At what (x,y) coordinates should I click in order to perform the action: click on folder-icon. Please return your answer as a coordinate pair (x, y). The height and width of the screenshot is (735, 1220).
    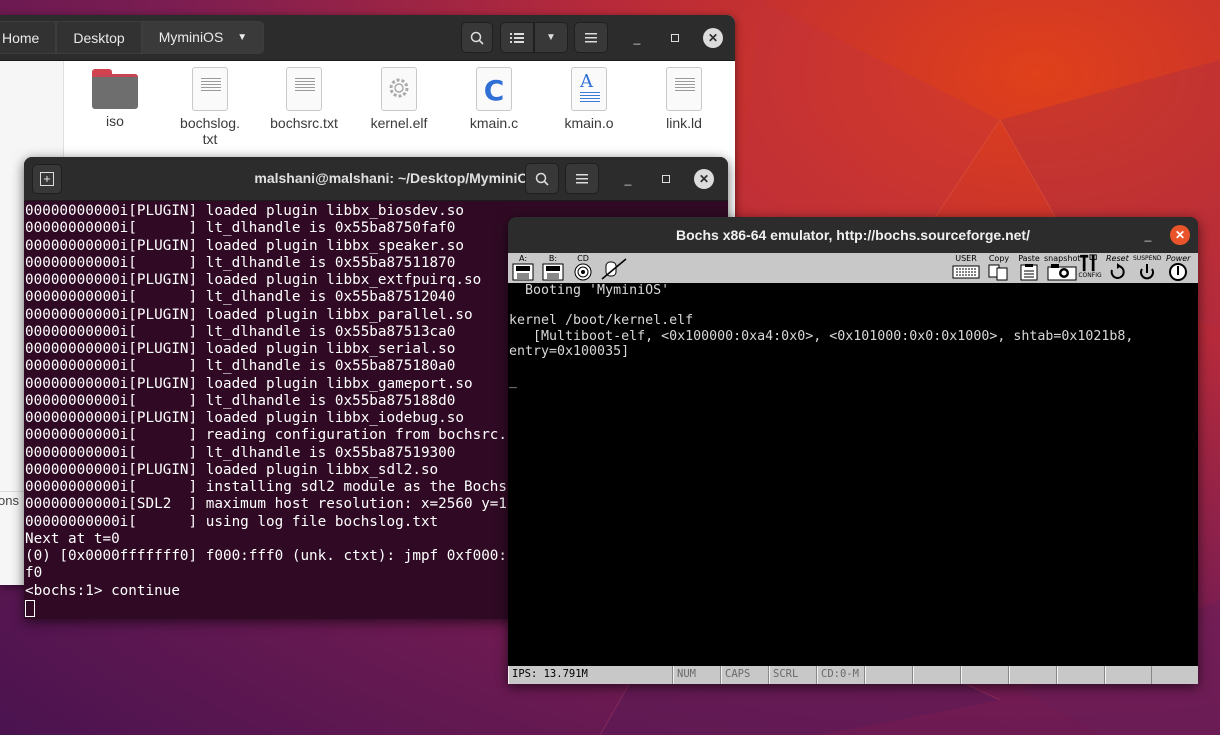
    Looking at the image, I should click on (115, 89).